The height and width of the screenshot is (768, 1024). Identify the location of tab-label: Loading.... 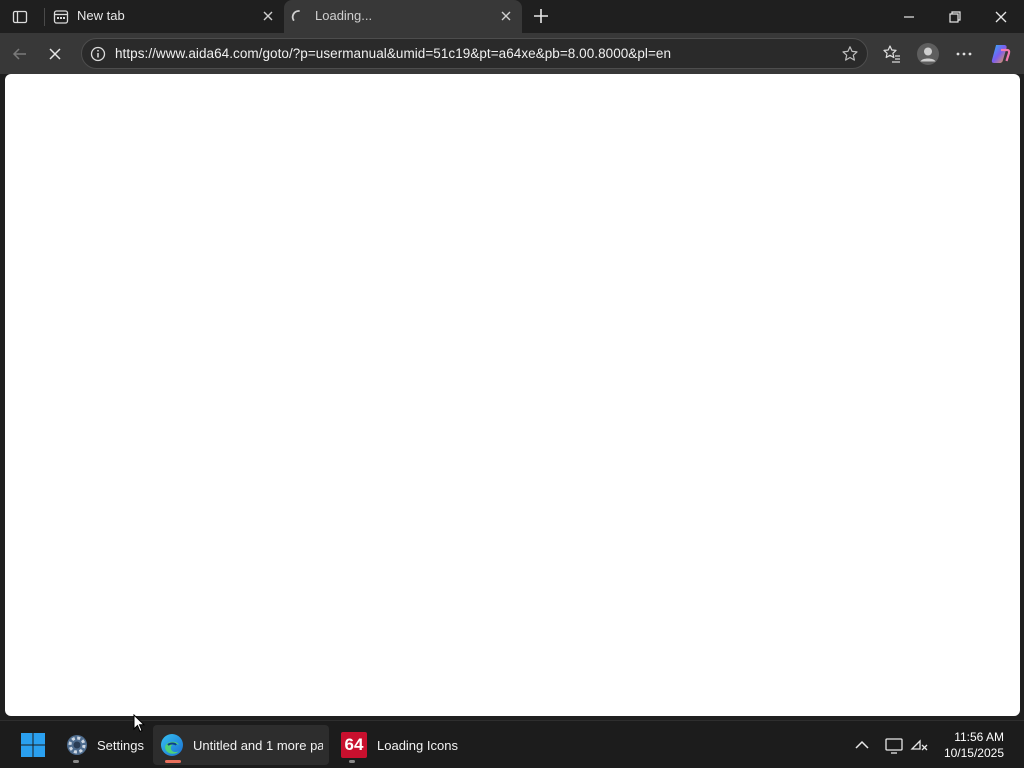
(344, 15).